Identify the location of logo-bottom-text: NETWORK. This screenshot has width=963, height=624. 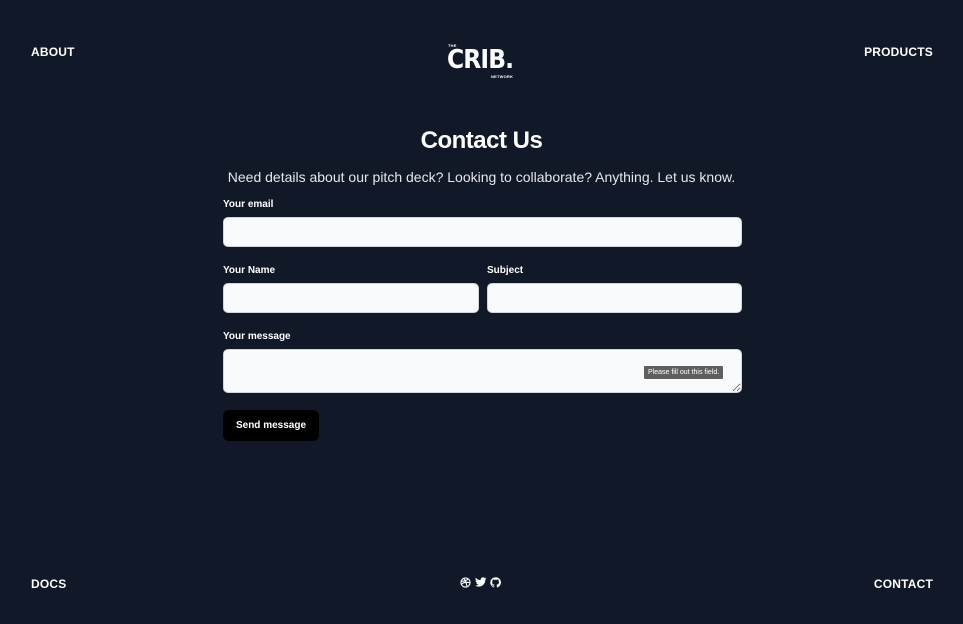
(502, 76).